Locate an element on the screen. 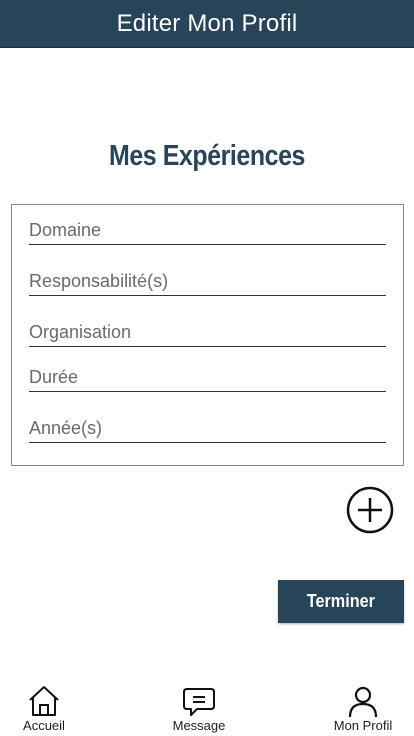 The width and height of the screenshot is (414, 736). message-icon is located at coordinates (199, 701).